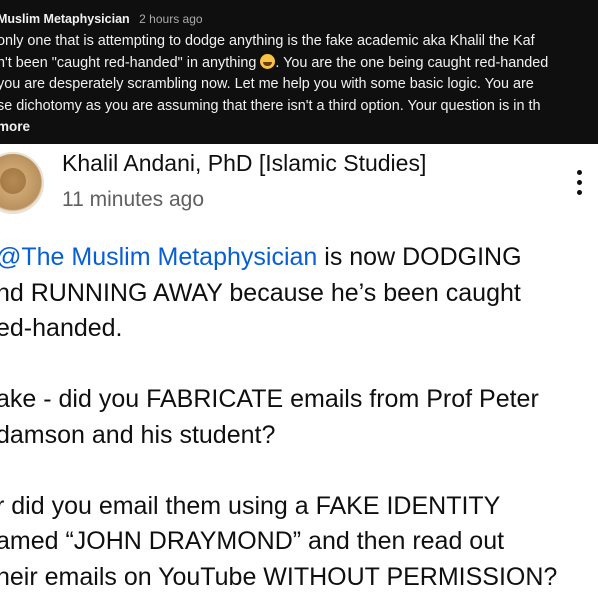 This screenshot has height=598, width=598. Describe the element at coordinates (22, 183) in the screenshot. I see `avatar` at that location.